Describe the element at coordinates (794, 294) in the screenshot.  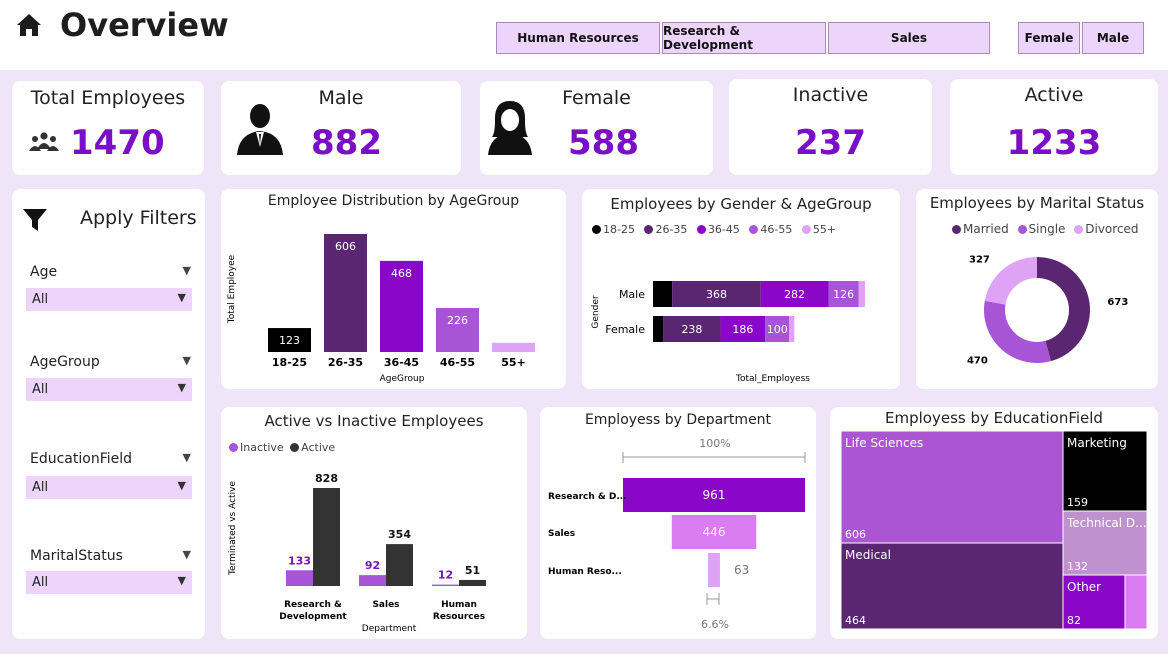
I see `data-label: 282` at that location.